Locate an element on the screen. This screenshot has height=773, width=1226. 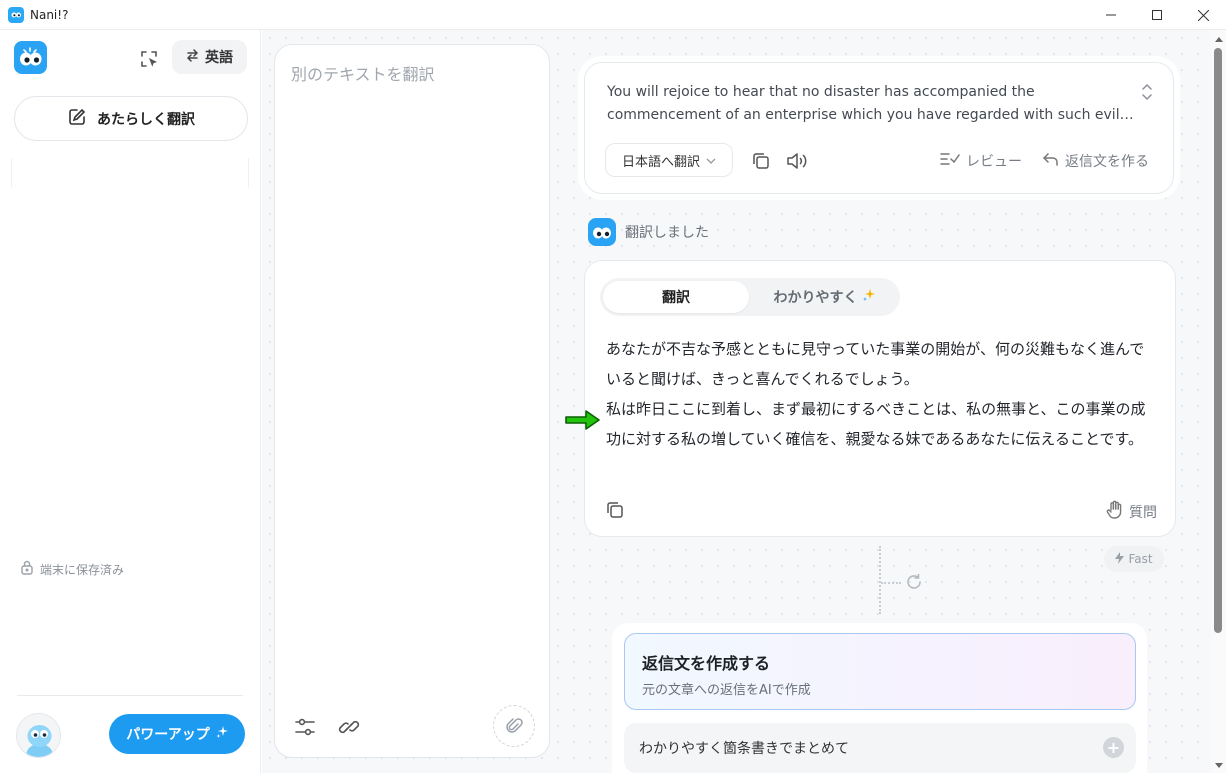
expand-icon is located at coordinates (1147, 94).